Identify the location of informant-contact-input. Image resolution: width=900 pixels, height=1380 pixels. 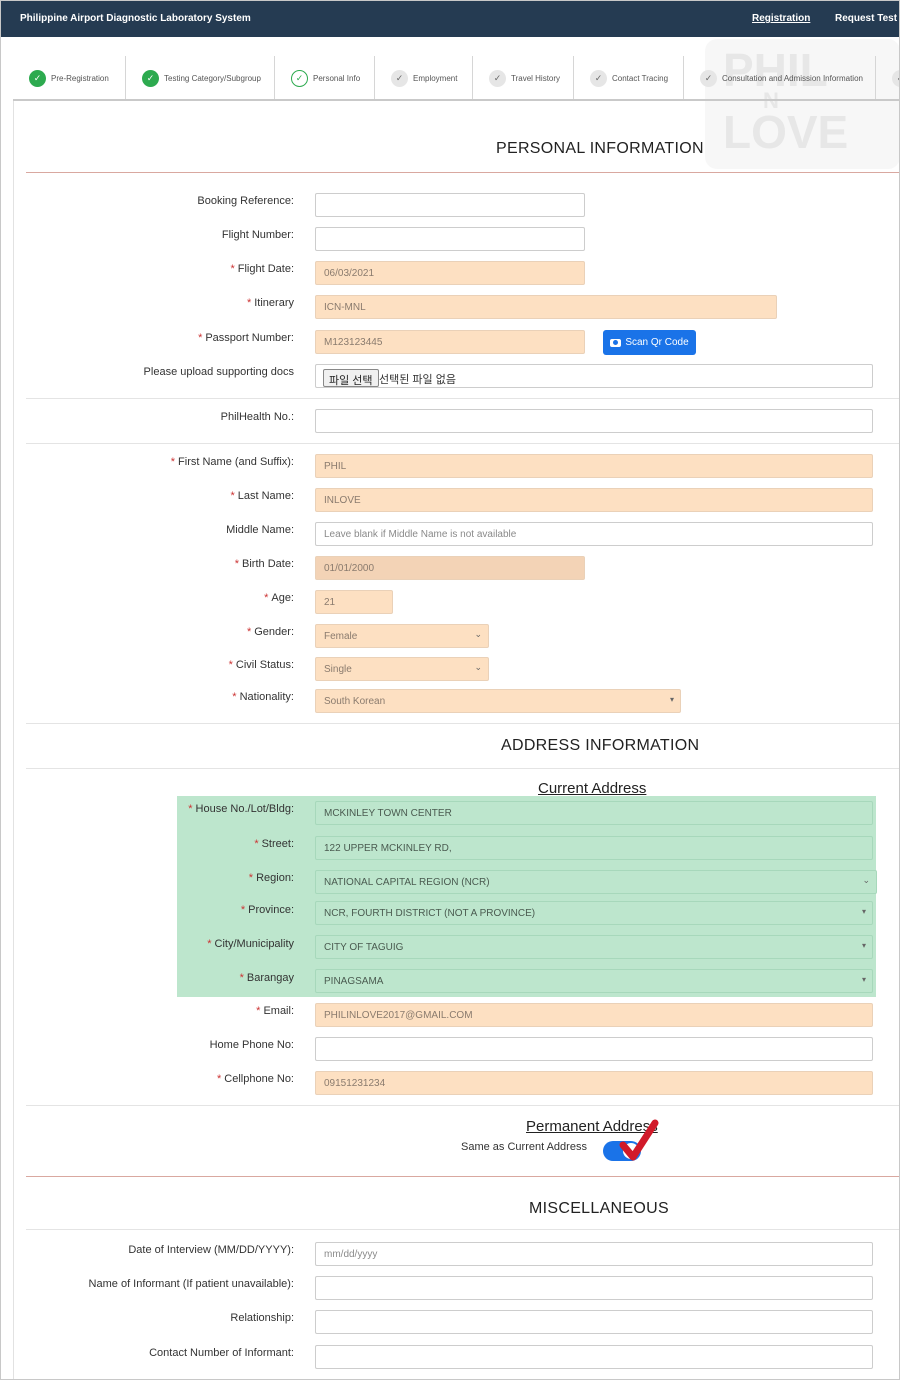
(594, 1357).